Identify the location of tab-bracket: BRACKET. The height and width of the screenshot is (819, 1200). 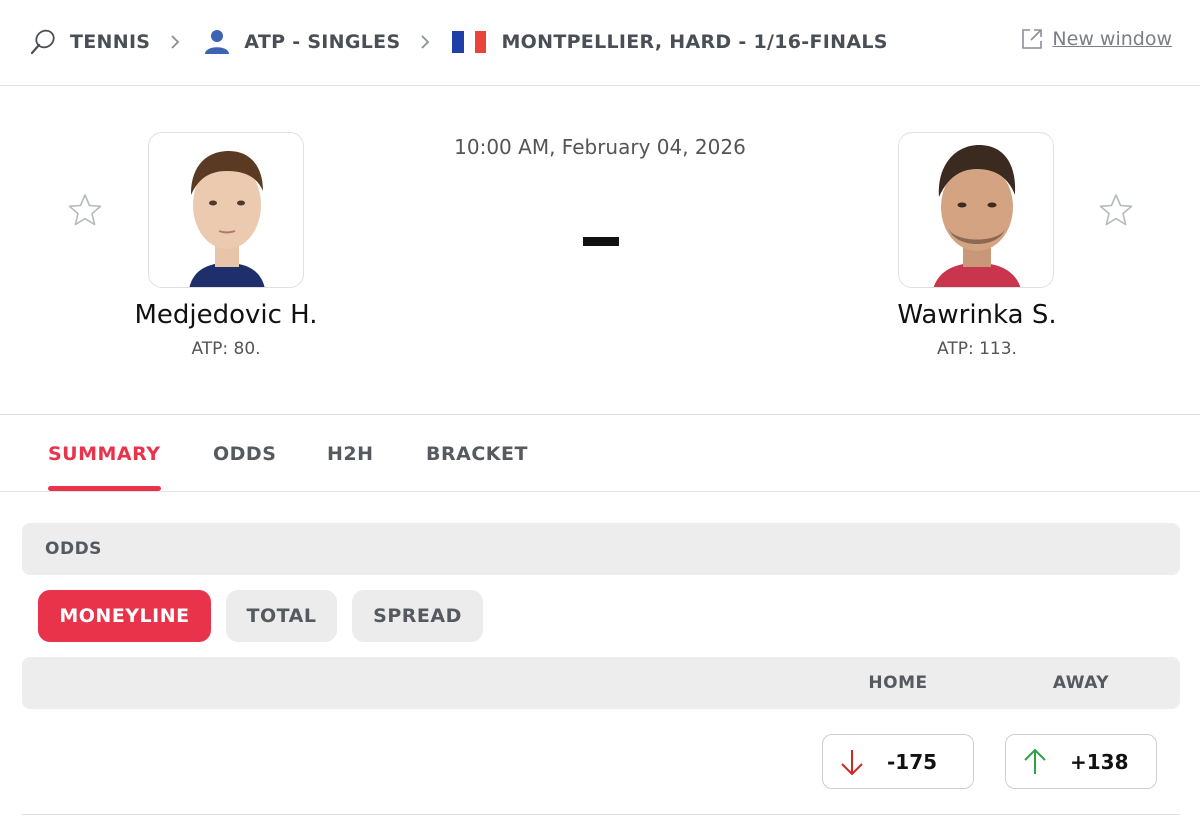
(477, 454).